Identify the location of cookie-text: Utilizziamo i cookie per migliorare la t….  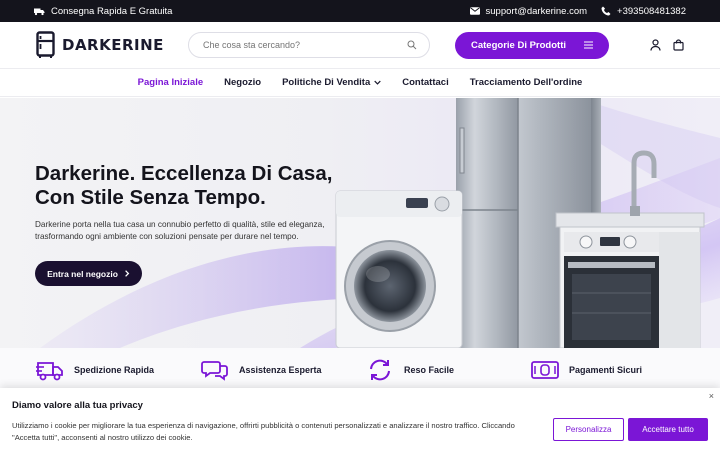
(263, 431).